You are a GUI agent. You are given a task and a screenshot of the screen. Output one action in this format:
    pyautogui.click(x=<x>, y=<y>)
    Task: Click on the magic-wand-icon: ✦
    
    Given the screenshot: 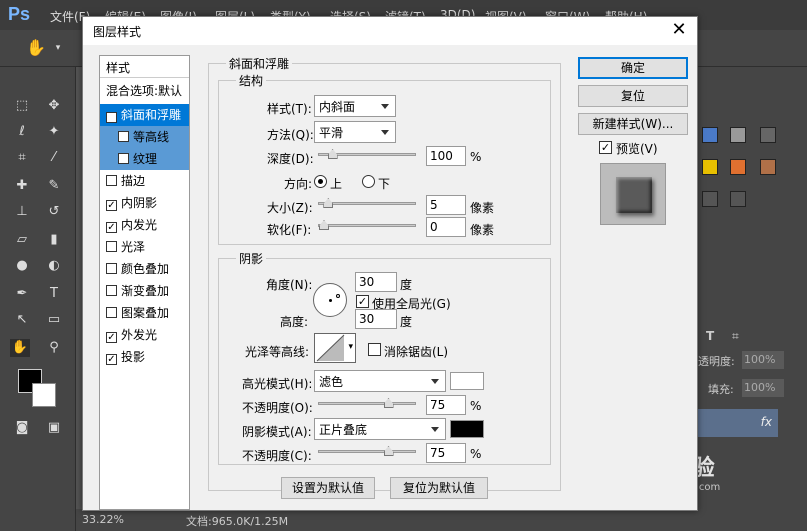 What is the action you would take?
    pyautogui.click(x=54, y=132)
    